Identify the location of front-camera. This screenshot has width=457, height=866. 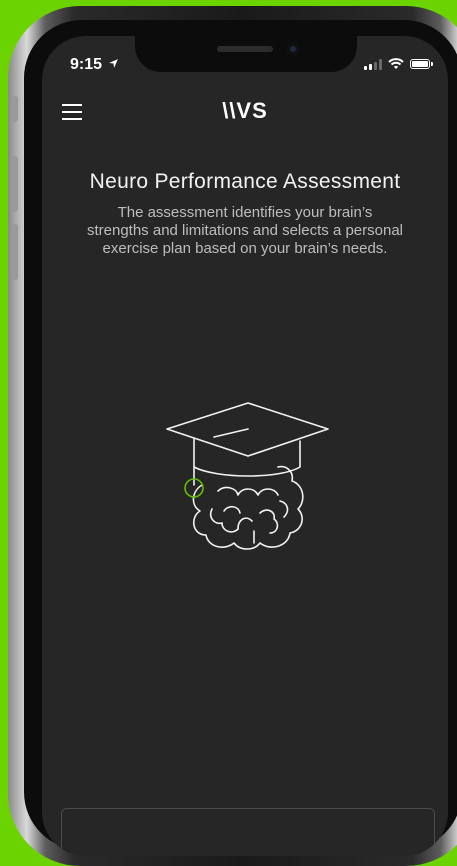
(293, 49).